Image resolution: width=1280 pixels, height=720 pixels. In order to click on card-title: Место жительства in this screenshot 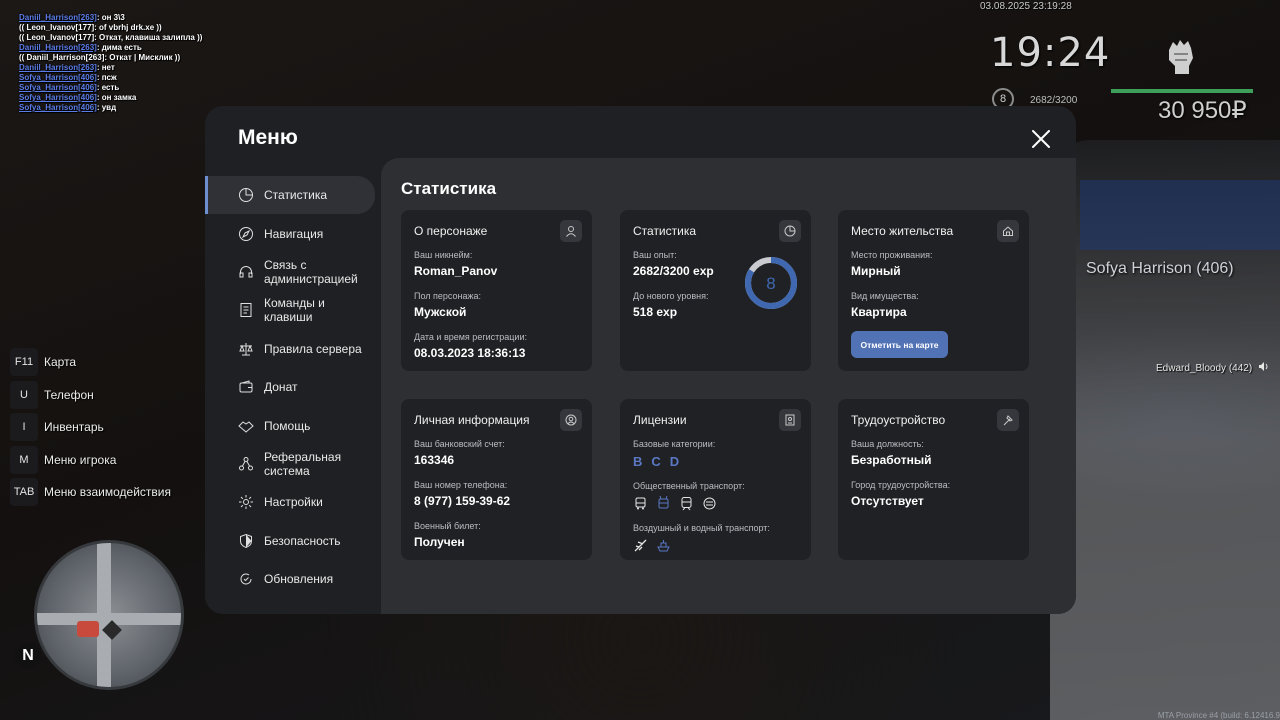, I will do `click(902, 231)`.